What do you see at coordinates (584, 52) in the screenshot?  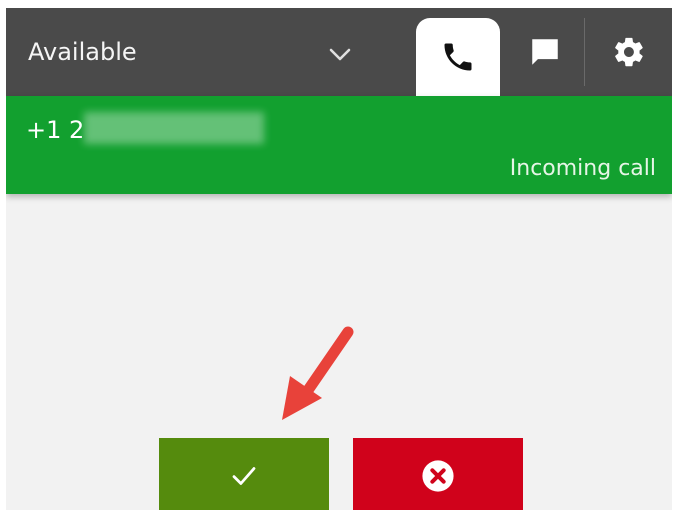 I see `tab-divider` at bounding box center [584, 52].